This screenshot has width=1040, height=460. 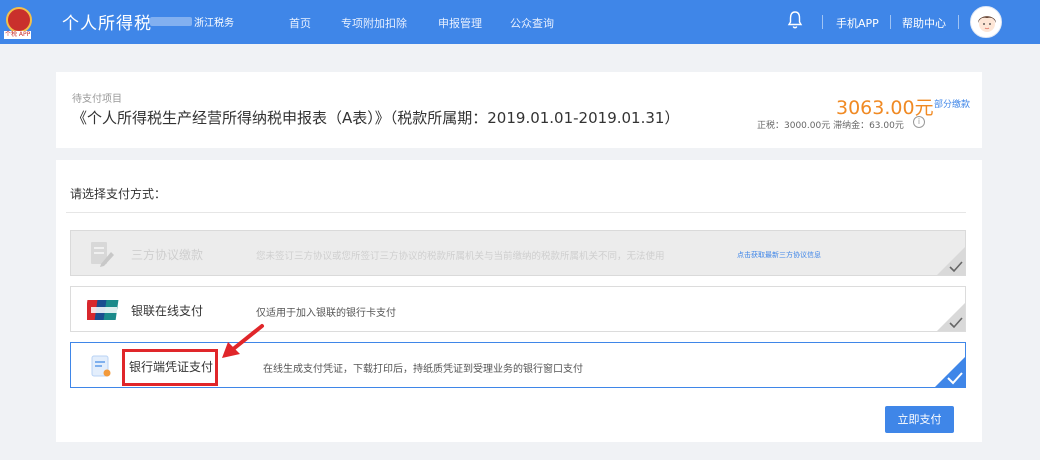 What do you see at coordinates (423, 369) in the screenshot?
I see `option-description: 在线生成支付凭证，下载打印后，持纸质凭证到受理业务的银行窗口支付` at bounding box center [423, 369].